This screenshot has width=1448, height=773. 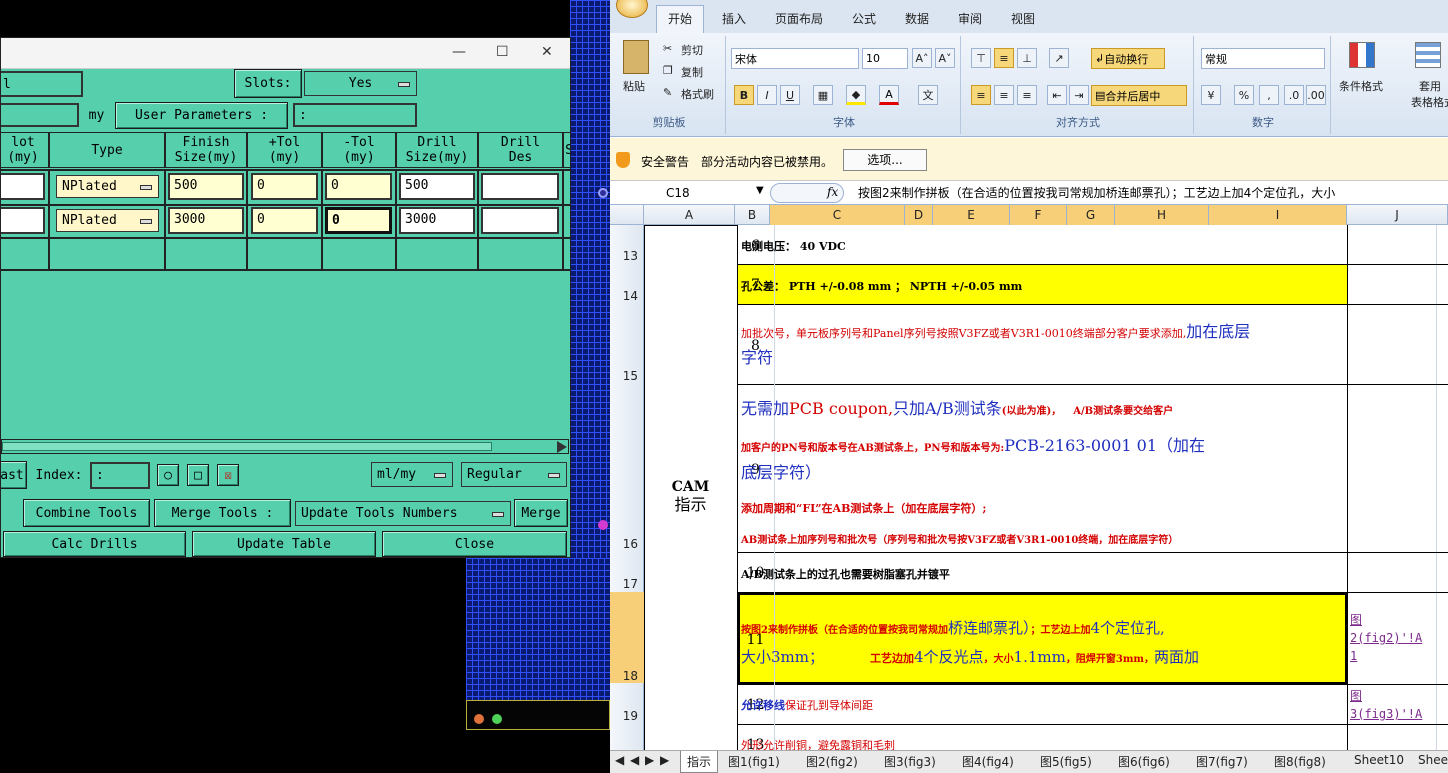 I want to click on row-number: 17, so click(x=630, y=584).